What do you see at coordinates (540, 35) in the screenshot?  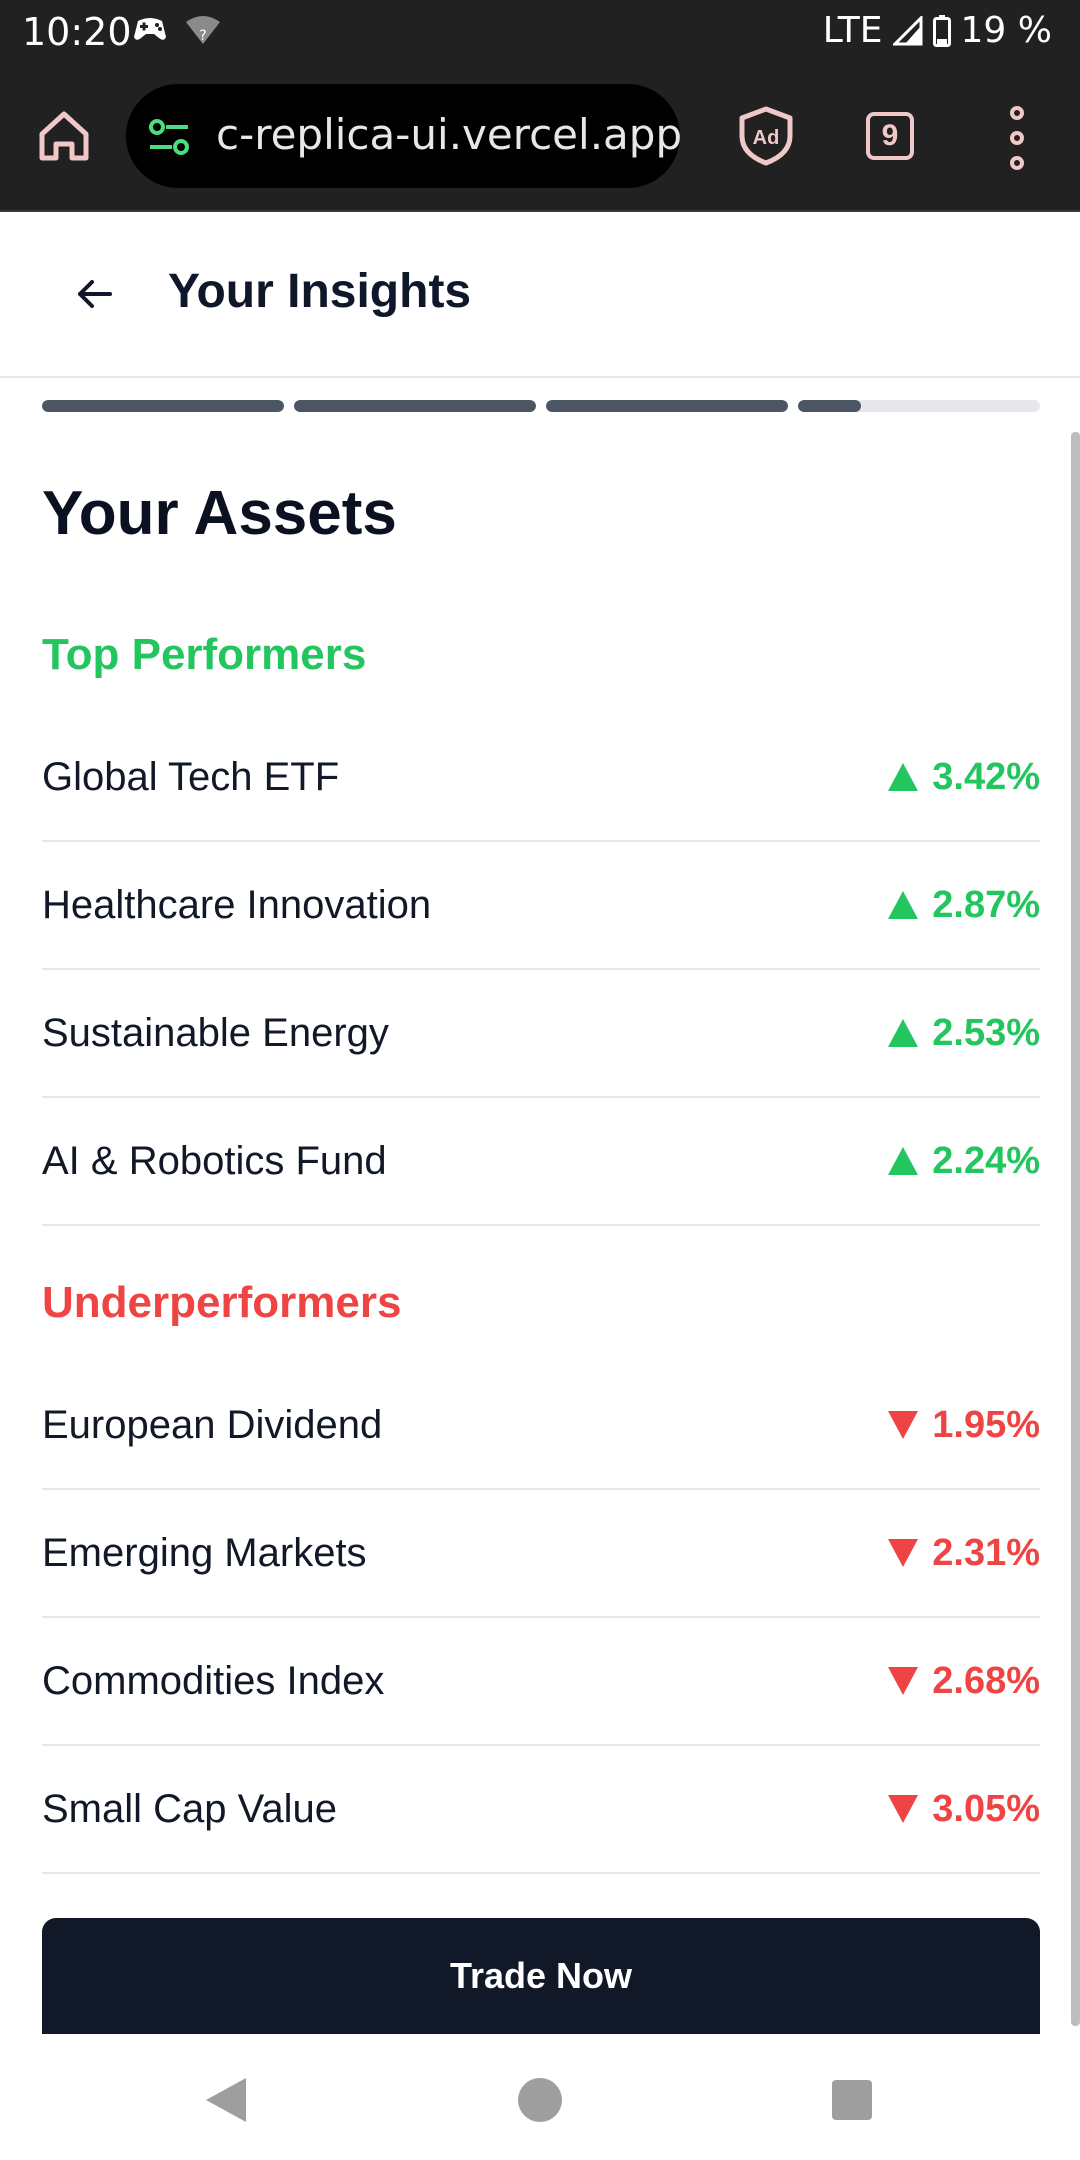 I see `status-bar: 10:20 ? LTE 19 %` at bounding box center [540, 35].